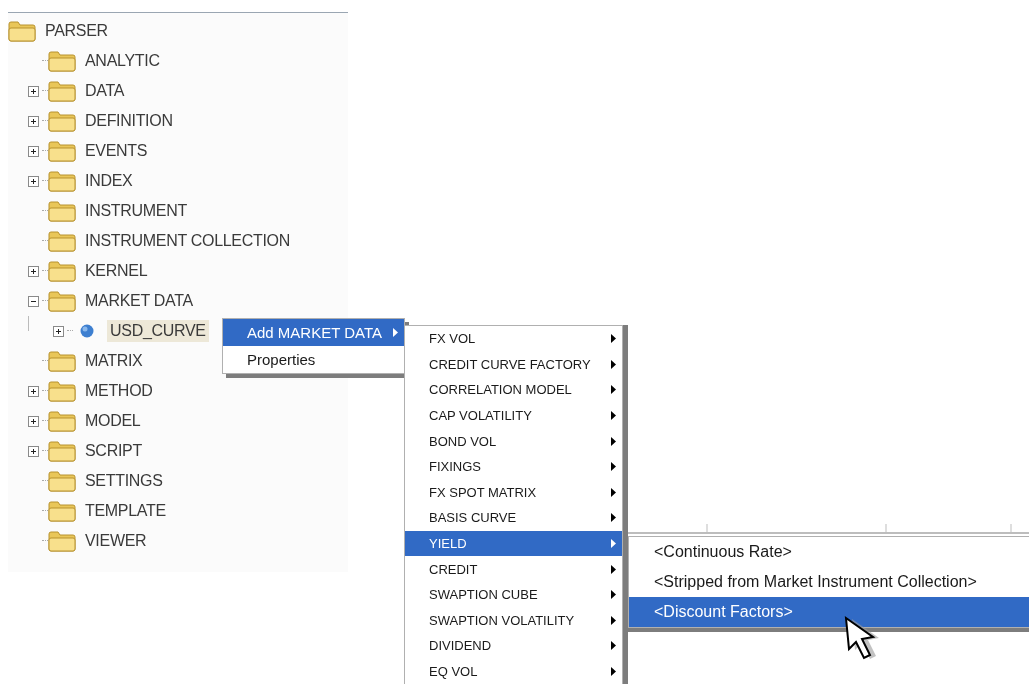 This screenshot has height=684, width=1029. Describe the element at coordinates (139, 301) in the screenshot. I see `tree-item: MARKET DATA` at that location.